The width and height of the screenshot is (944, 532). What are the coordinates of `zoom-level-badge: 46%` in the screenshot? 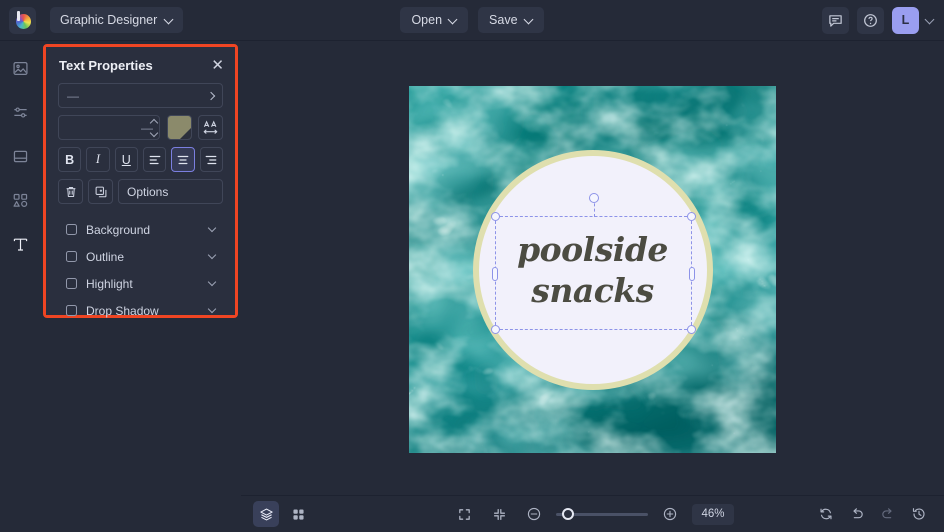 It's located at (713, 514).